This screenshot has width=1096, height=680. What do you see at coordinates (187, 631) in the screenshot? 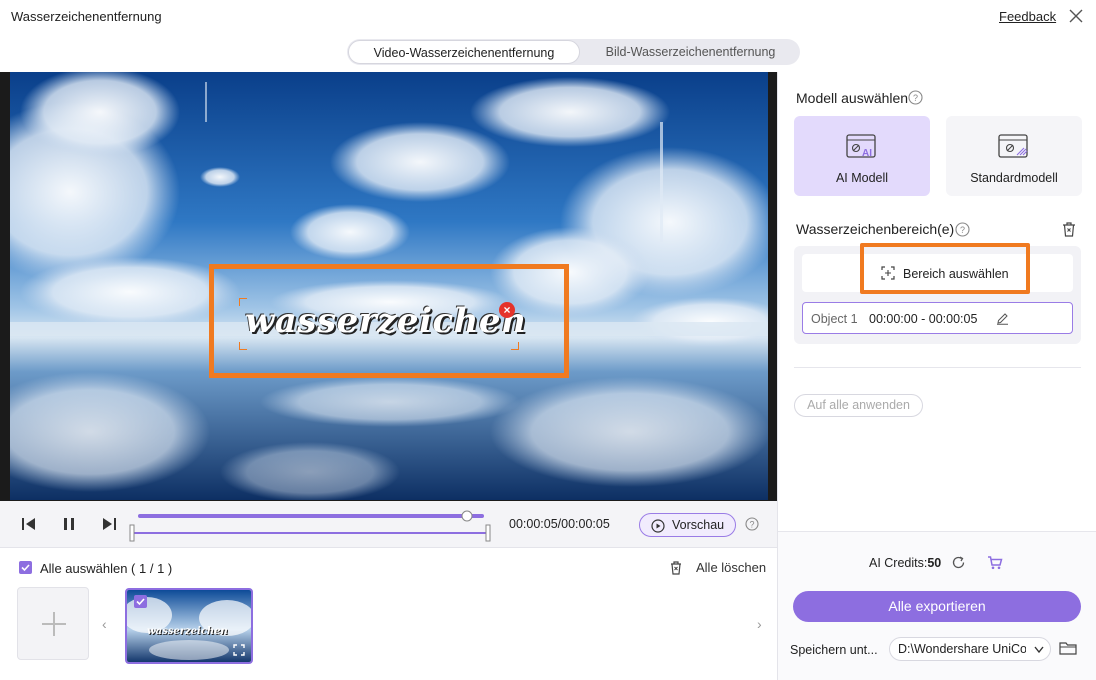
I see `thumbnail-watermark-text: wasserzeichen` at bounding box center [187, 631].